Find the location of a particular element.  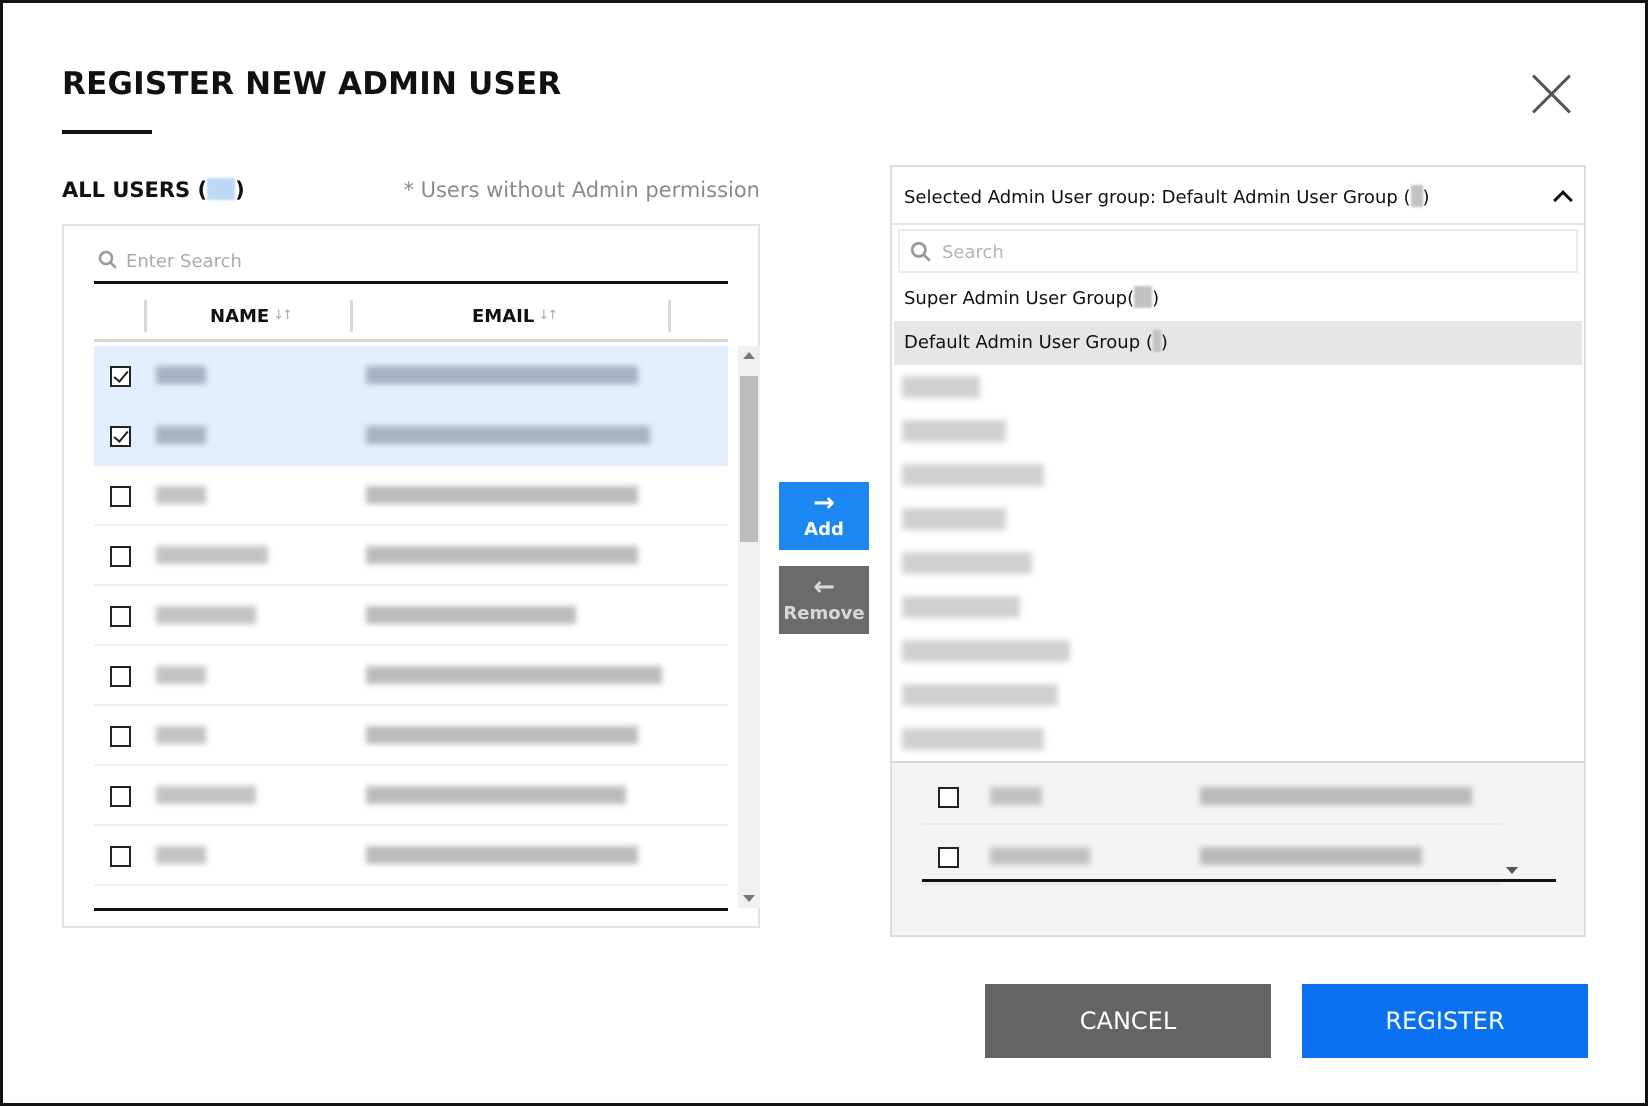

close-icon is located at coordinates (1552, 94).